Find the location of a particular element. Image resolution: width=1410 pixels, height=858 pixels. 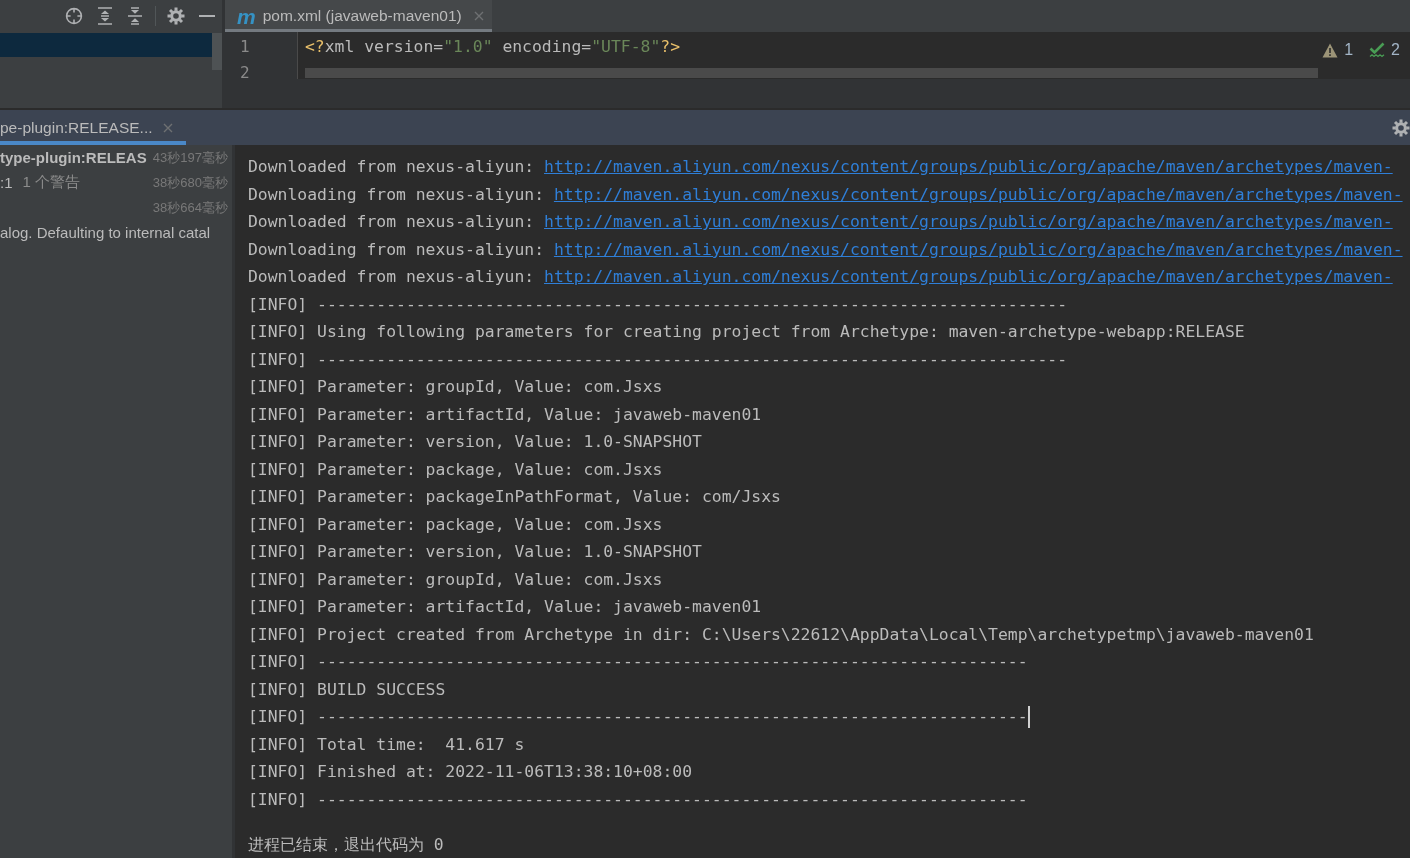

duration-label: 38秒664毫秒 is located at coordinates (190, 207).